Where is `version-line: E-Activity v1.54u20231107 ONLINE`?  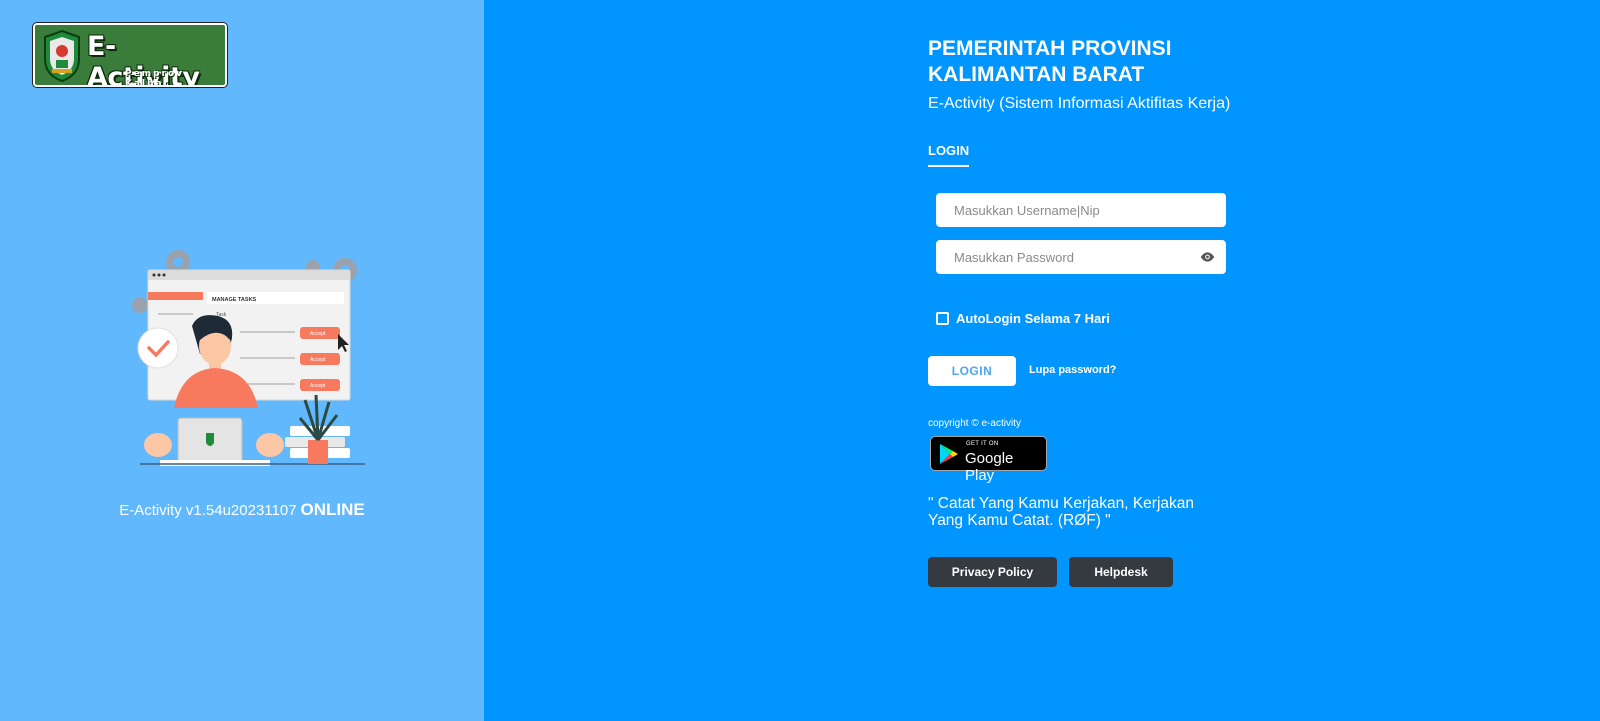 version-line: E-Activity v1.54u20231107 ONLINE is located at coordinates (242, 510).